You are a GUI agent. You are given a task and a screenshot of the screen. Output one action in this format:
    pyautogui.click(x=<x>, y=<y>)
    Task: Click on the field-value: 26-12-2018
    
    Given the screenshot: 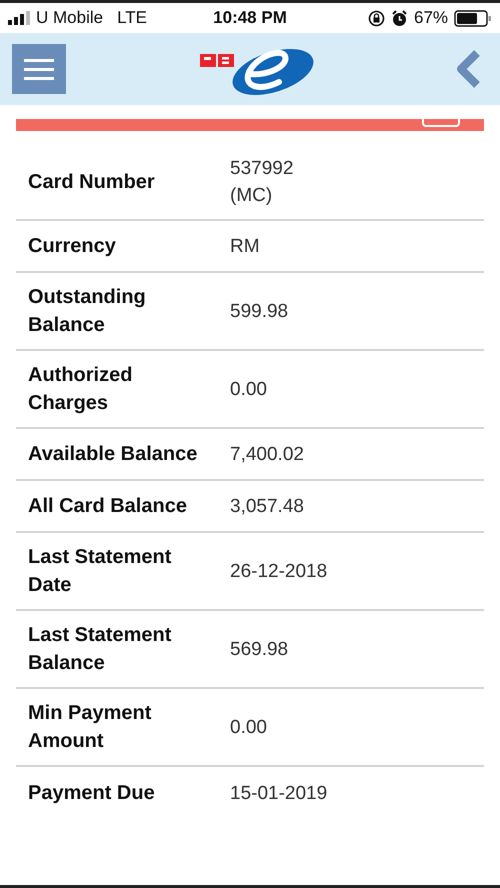 What is the action you would take?
    pyautogui.click(x=279, y=572)
    